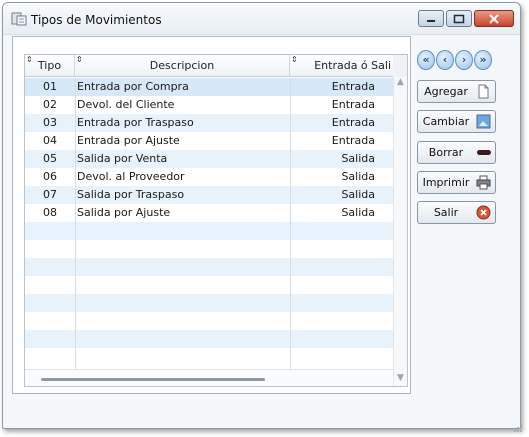 This screenshot has width=529, height=437. I want to click on minimize-button, so click(431, 18).